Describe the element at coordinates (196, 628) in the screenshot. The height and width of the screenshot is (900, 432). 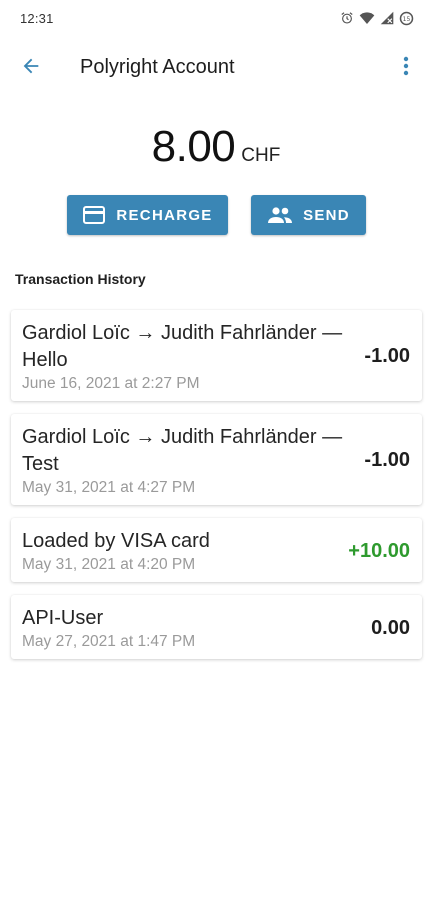
I see `transaction-info: API-User May 27, 2021 at 1:47 PM` at that location.